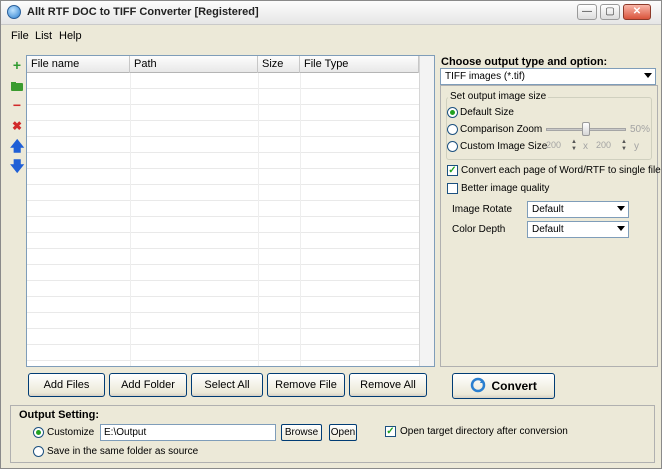 The image size is (662, 469). I want to click on output-path-input: E:\Output, so click(188, 432).